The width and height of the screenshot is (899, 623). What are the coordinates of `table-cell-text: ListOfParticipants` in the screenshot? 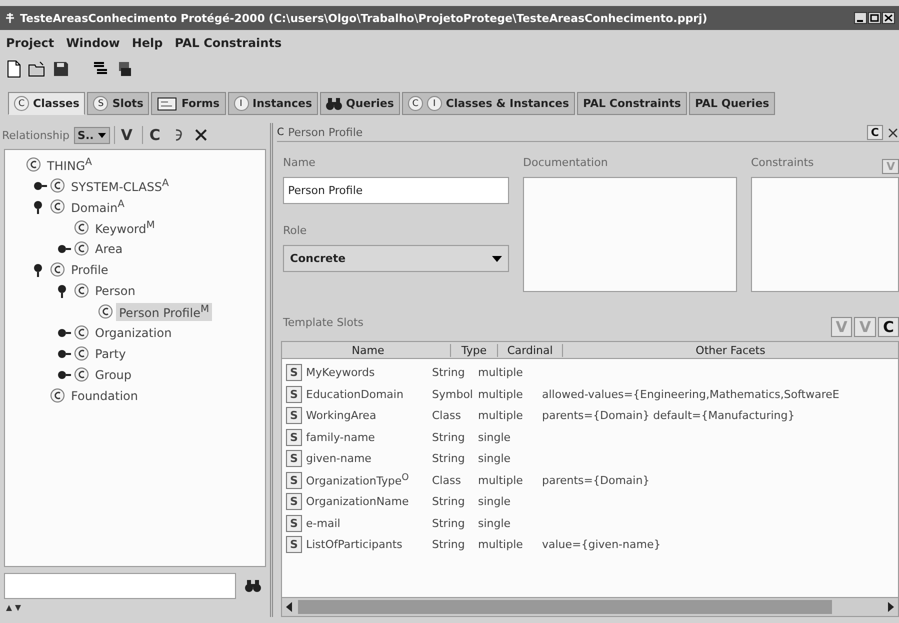 It's located at (354, 545).